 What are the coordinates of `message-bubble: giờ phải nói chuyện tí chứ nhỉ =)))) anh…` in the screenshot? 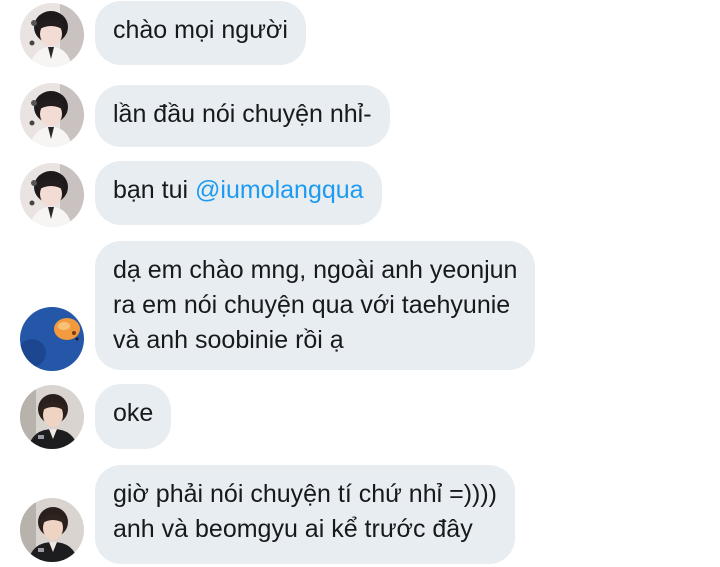 It's located at (305, 514).